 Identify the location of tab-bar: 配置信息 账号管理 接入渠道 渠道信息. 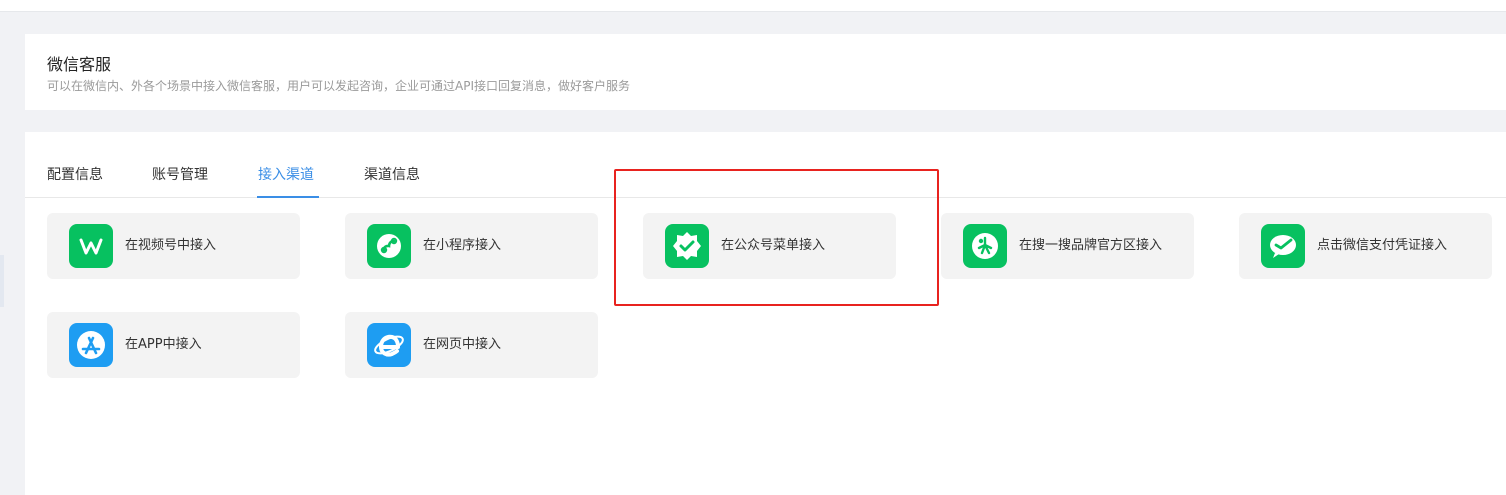
(765, 165).